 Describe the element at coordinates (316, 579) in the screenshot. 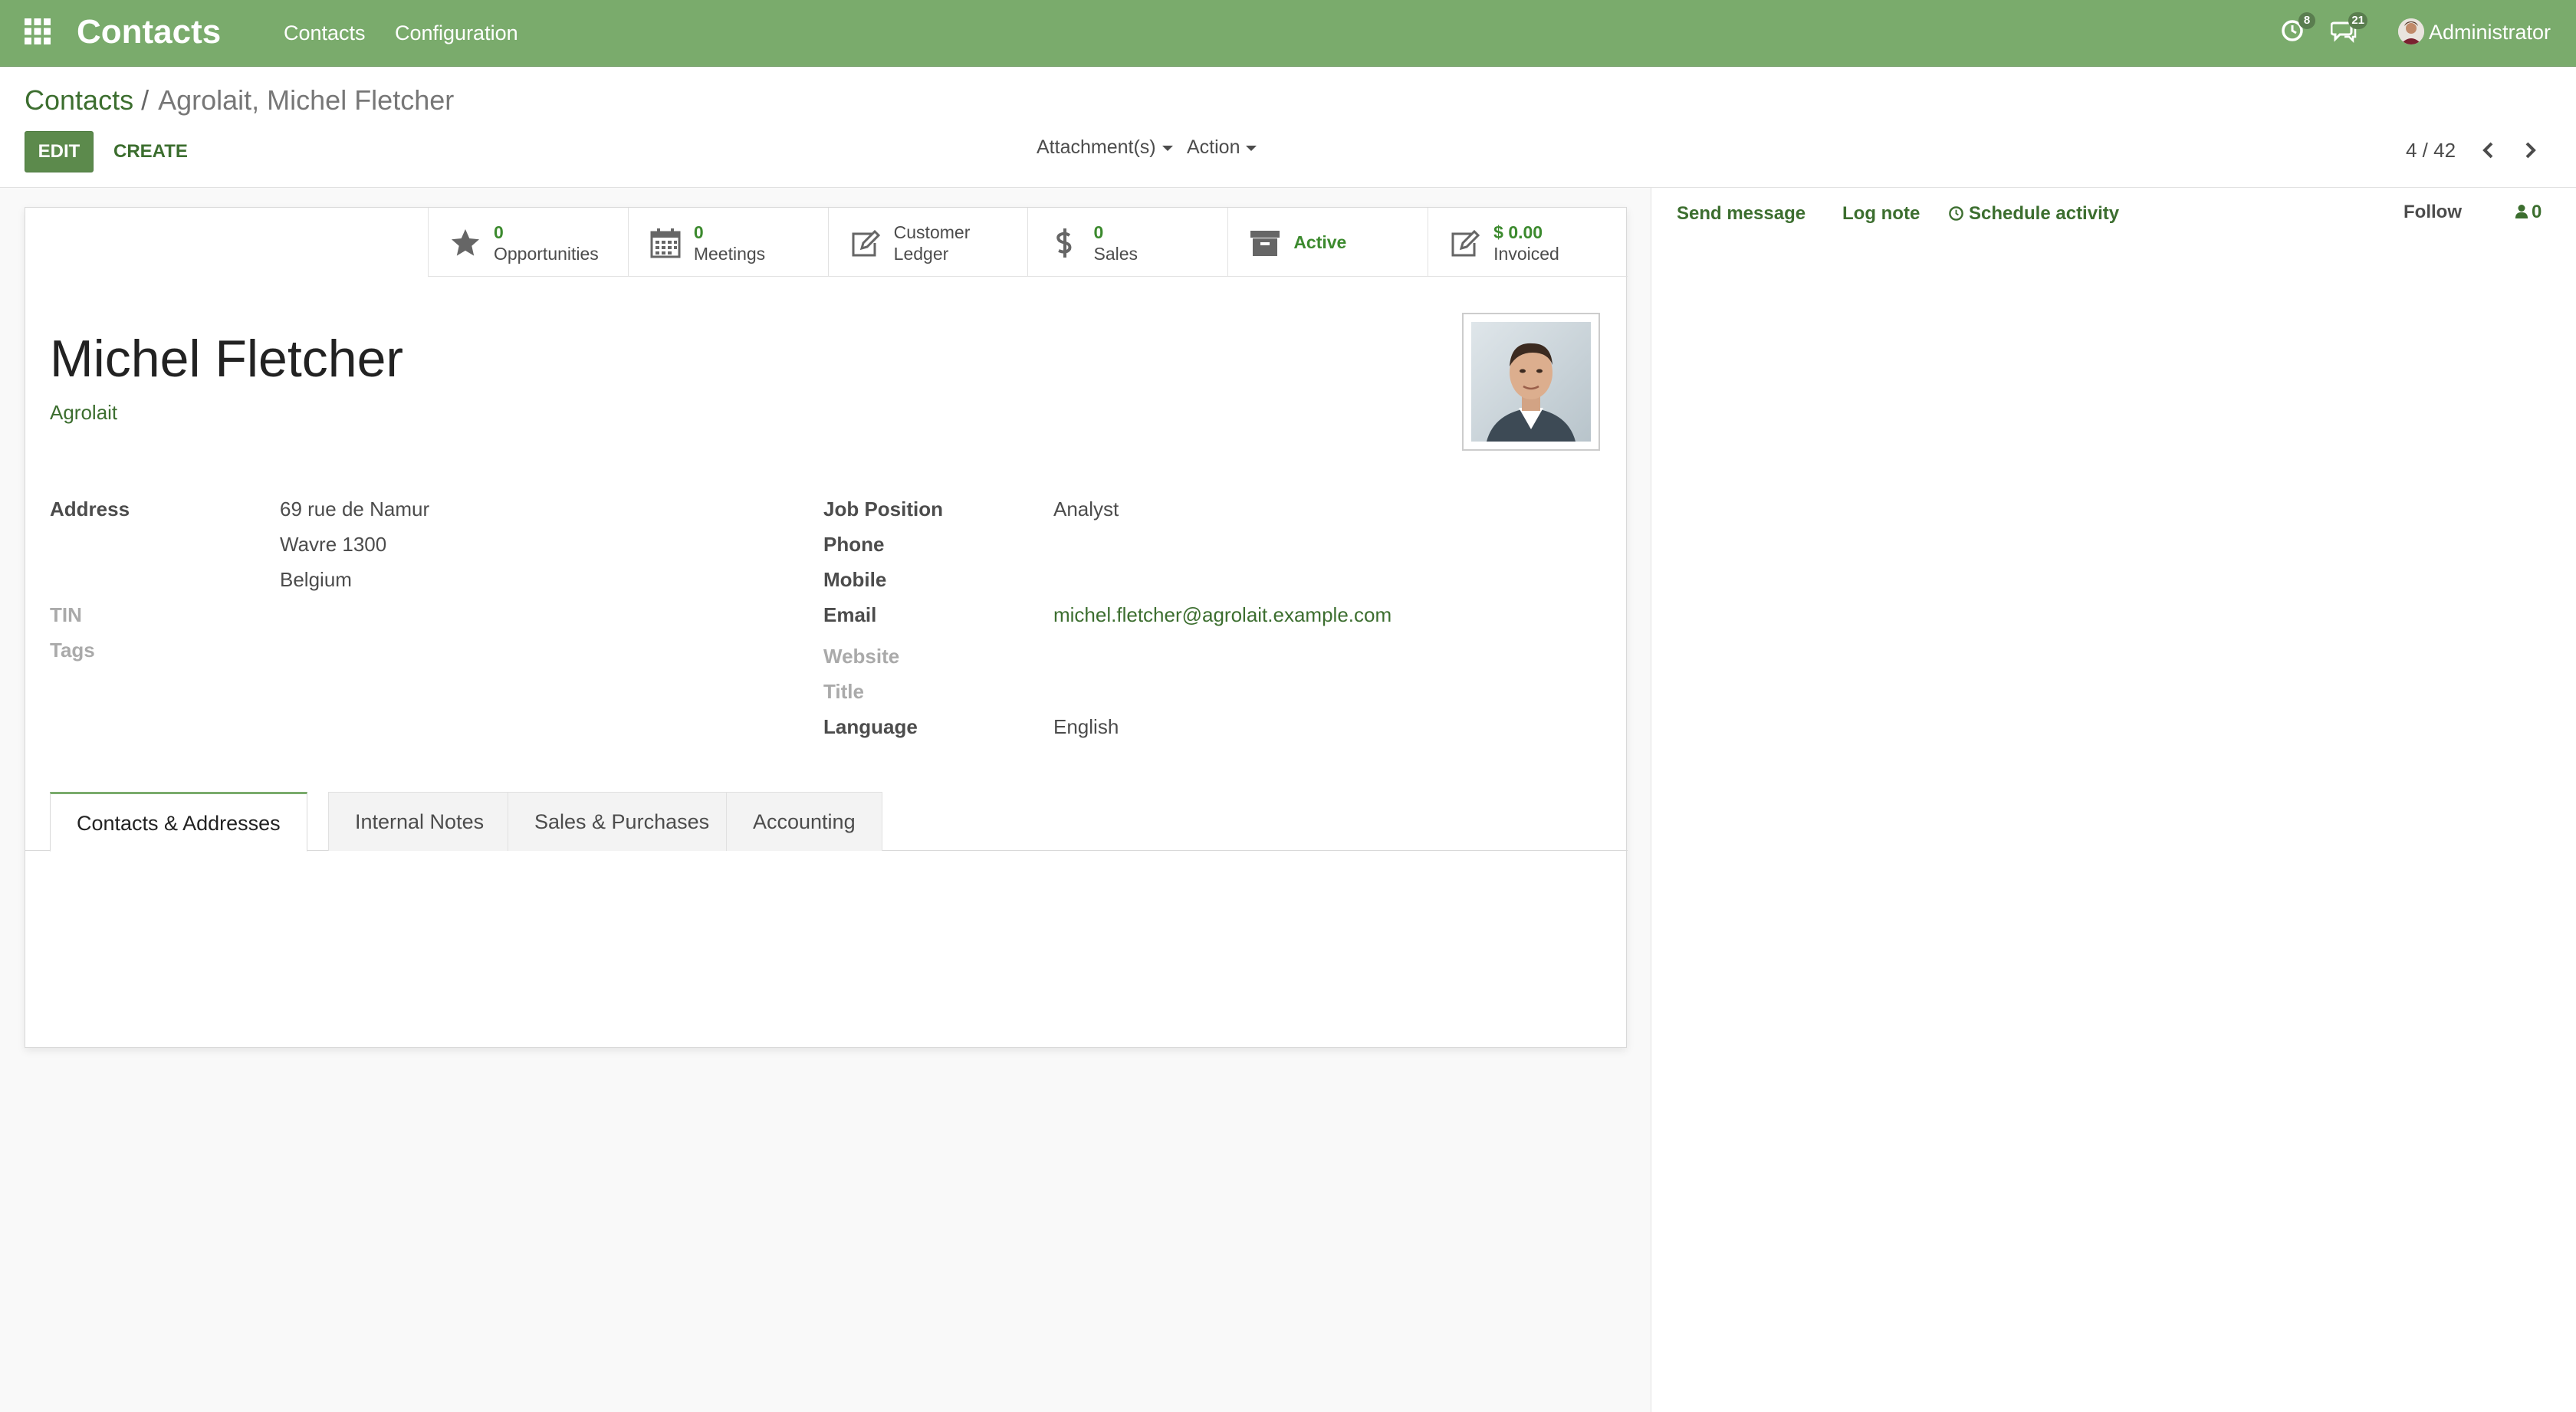

I see `address-country: Belgium` at that location.